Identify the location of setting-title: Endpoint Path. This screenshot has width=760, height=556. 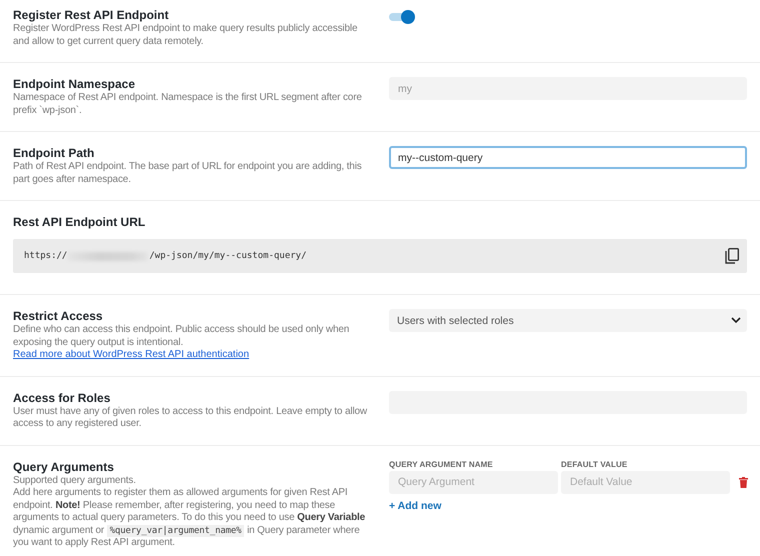
(54, 153).